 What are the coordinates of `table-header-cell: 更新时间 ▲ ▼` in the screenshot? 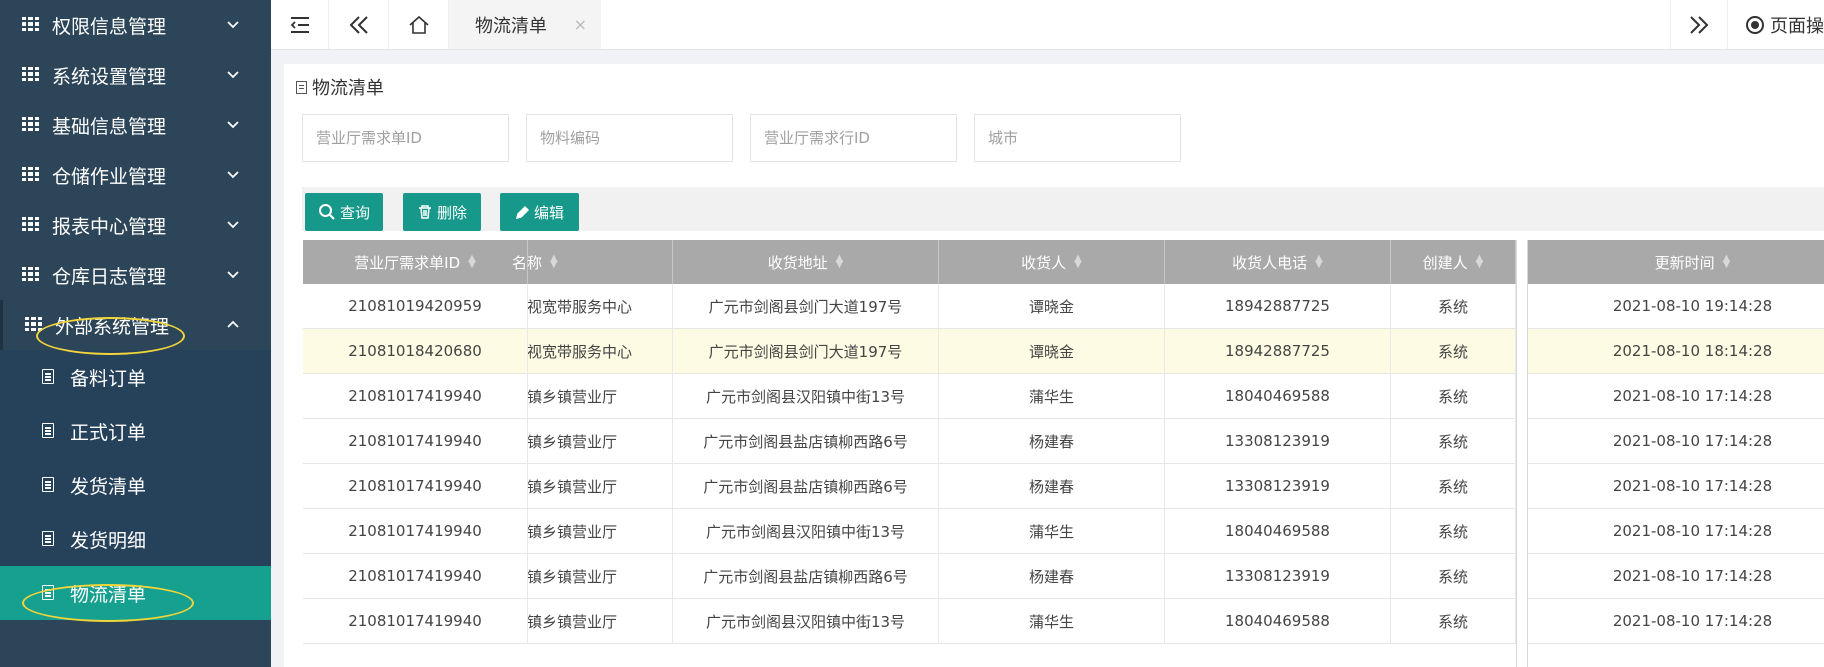 It's located at (1676, 262).